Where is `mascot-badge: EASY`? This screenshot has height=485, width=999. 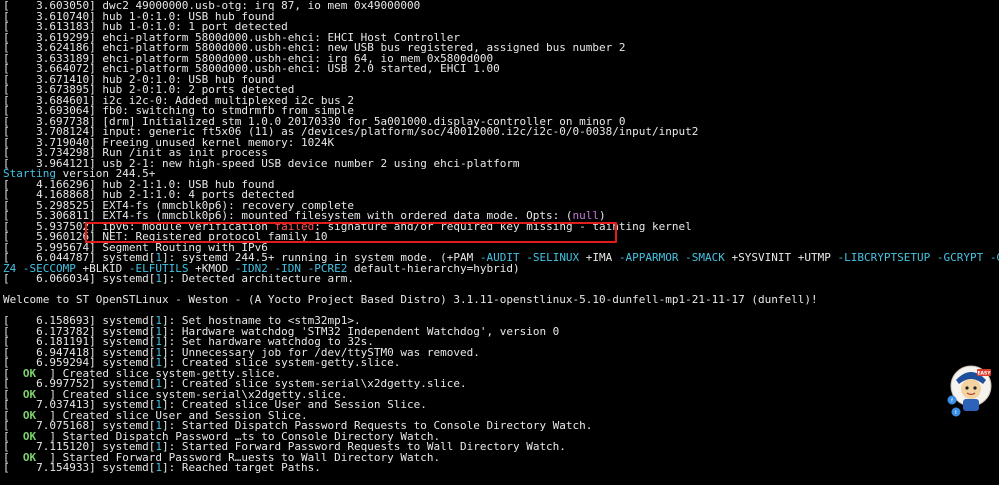 mascot-badge: EASY is located at coordinates (984, 374).